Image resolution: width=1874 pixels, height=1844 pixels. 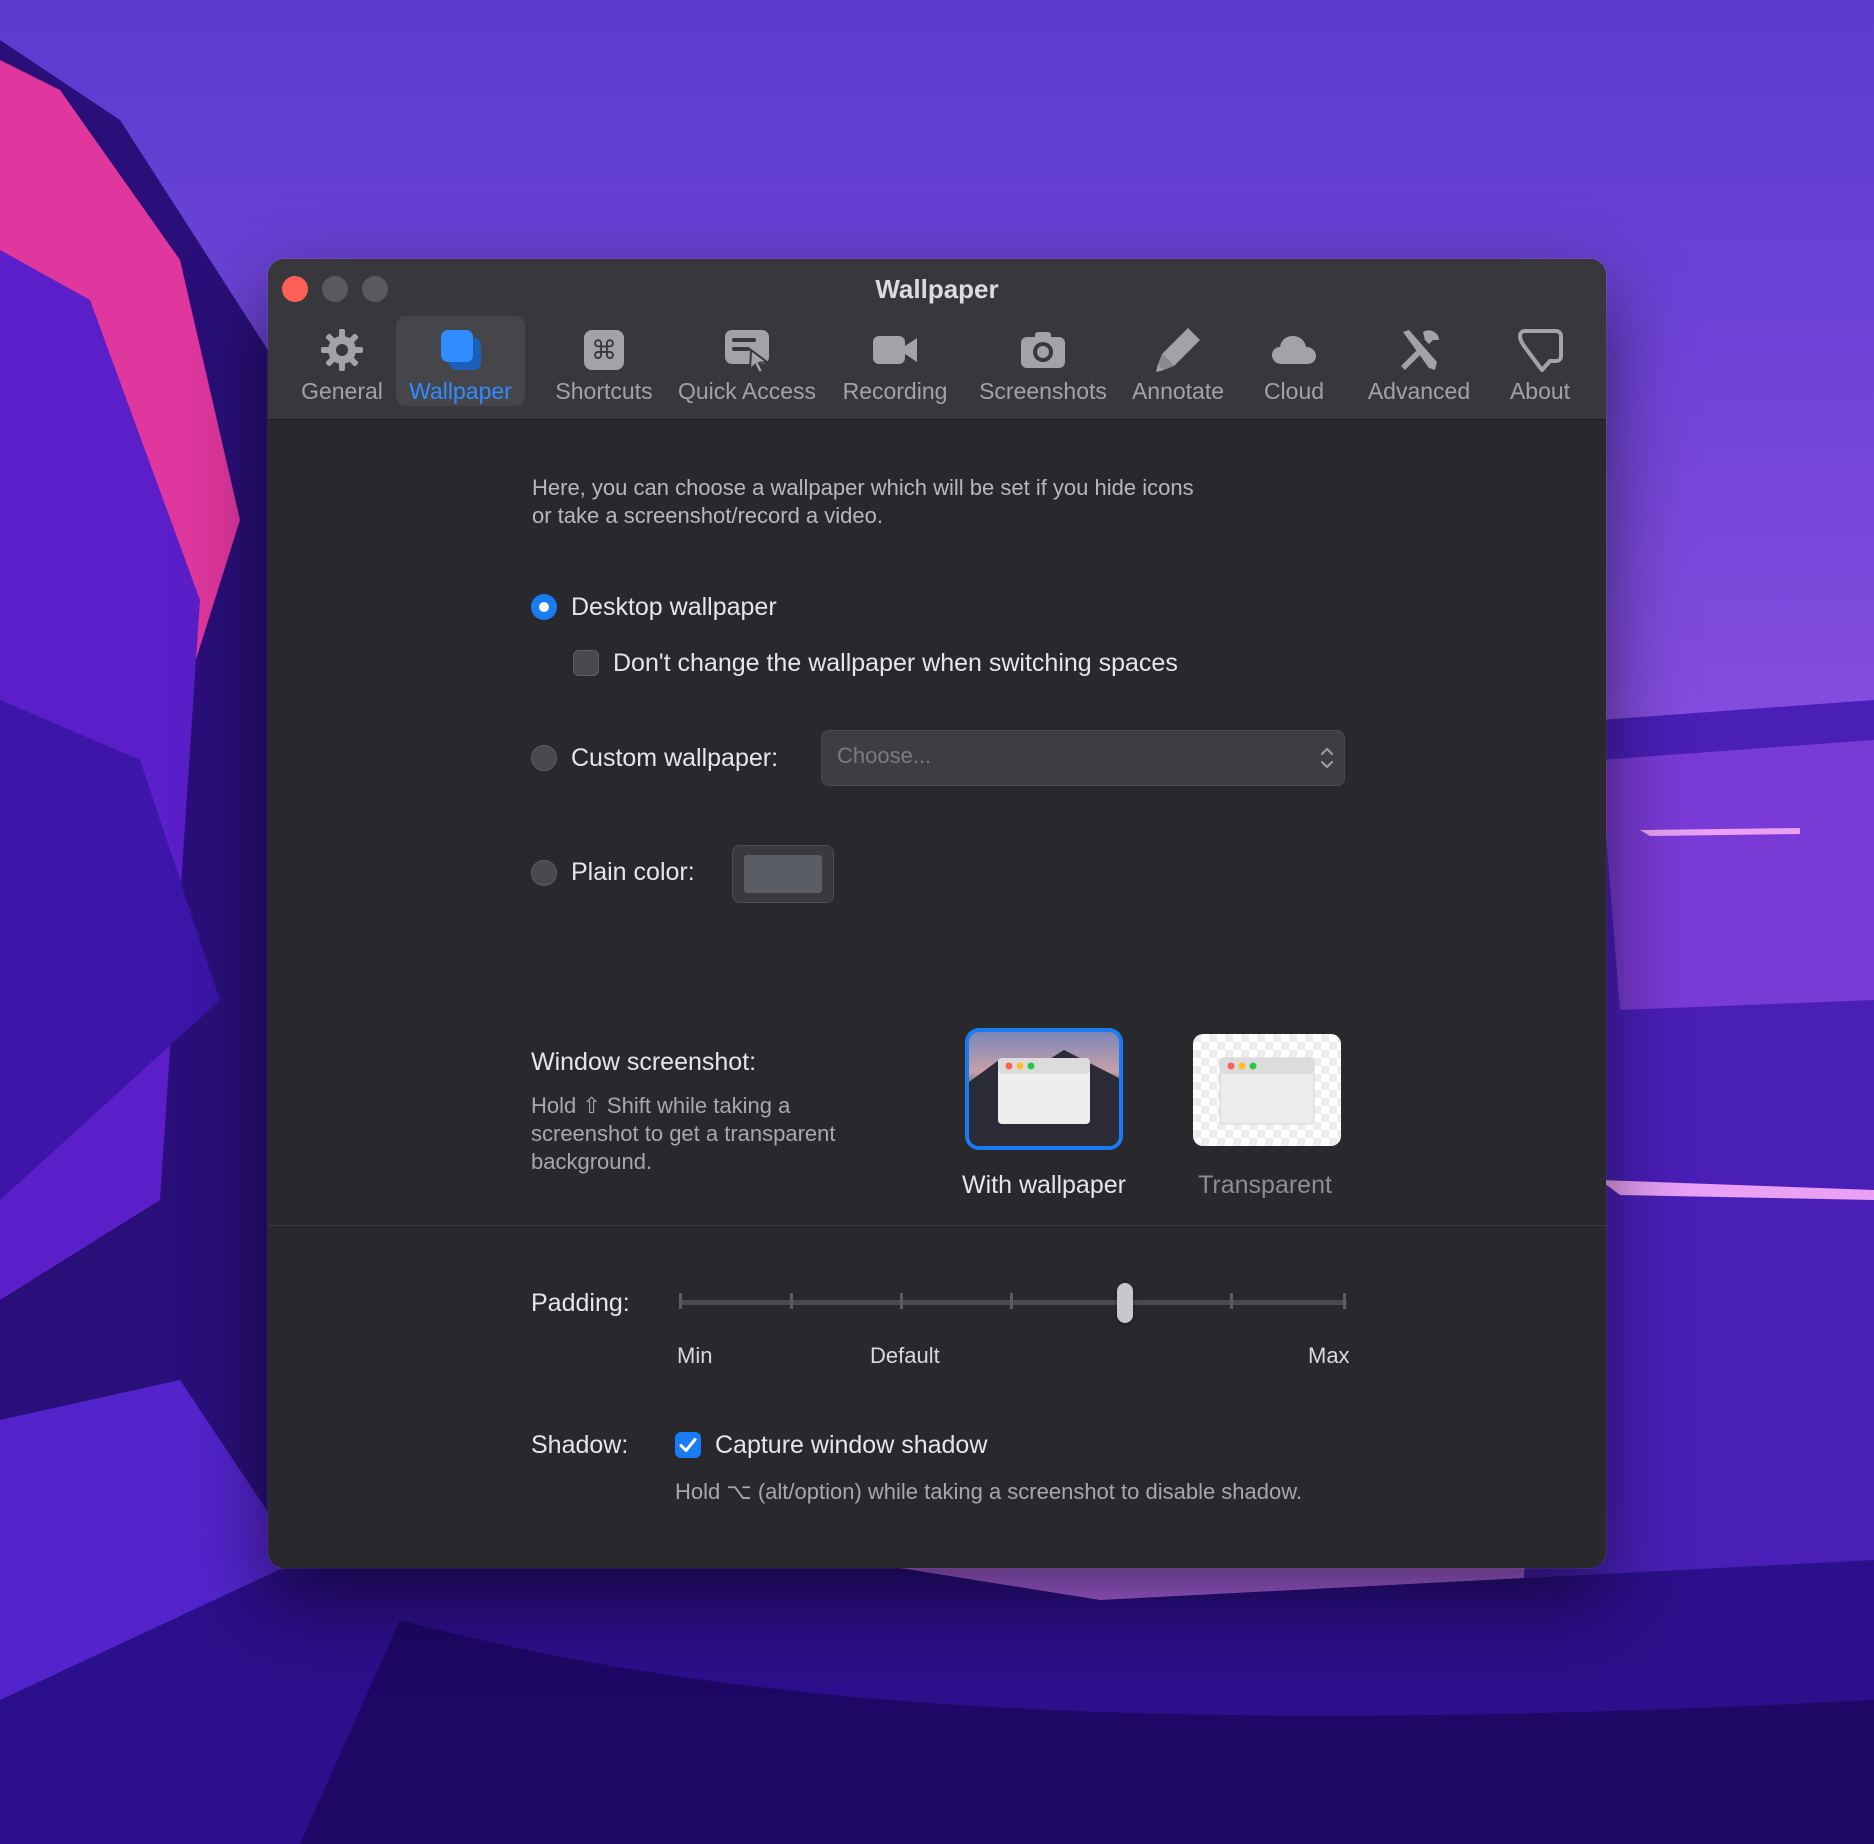 What do you see at coordinates (1329, 1355) in the screenshot?
I see `padding-max-label: Max` at bounding box center [1329, 1355].